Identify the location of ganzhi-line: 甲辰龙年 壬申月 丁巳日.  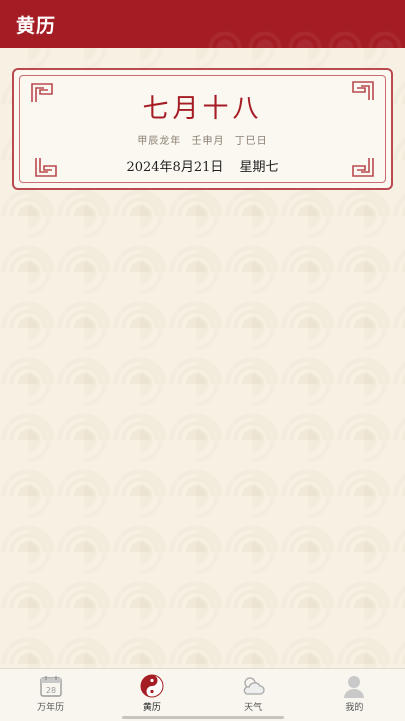
(202, 139).